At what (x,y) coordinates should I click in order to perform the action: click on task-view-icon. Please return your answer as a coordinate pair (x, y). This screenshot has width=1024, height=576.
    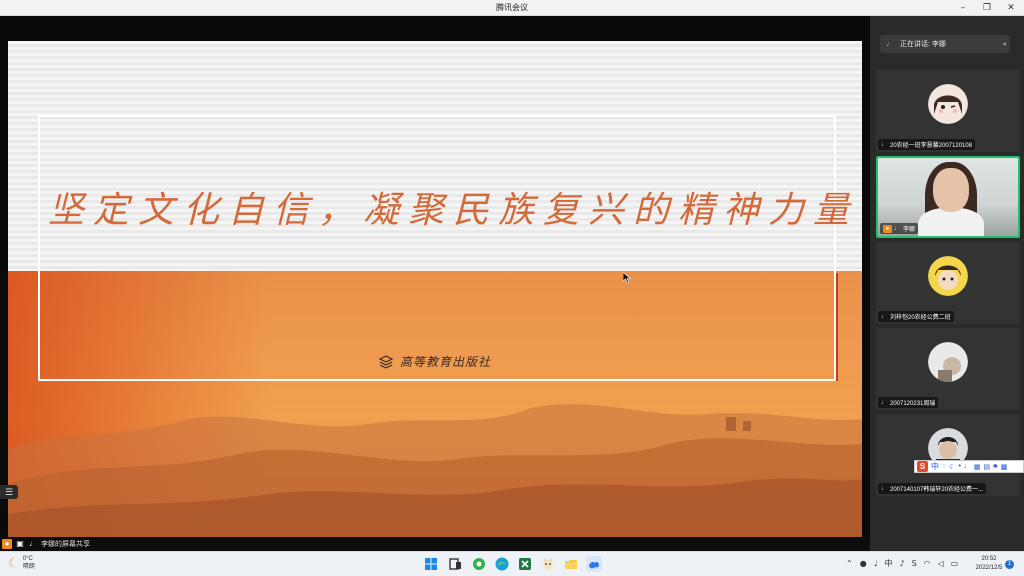
    Looking at the image, I should click on (455, 564).